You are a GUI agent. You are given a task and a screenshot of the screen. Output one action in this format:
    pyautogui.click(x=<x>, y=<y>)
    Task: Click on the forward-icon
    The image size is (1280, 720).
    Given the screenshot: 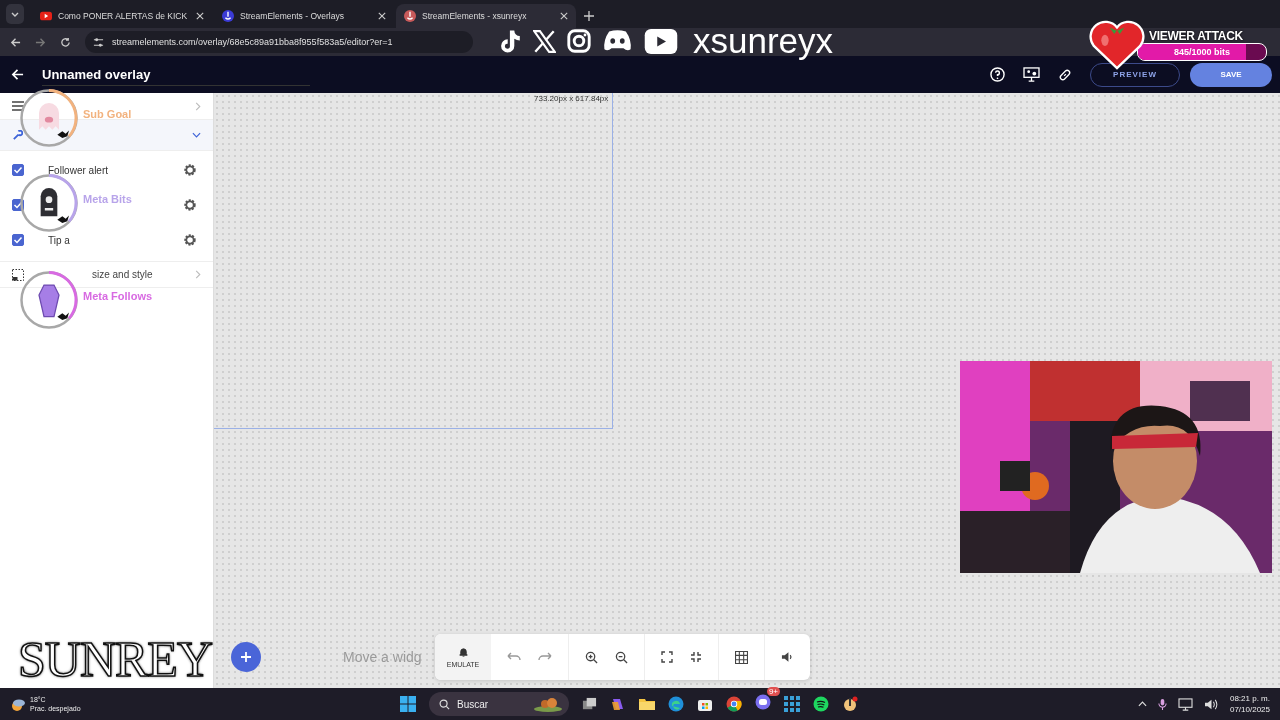 What is the action you would take?
    pyautogui.click(x=40, y=42)
    